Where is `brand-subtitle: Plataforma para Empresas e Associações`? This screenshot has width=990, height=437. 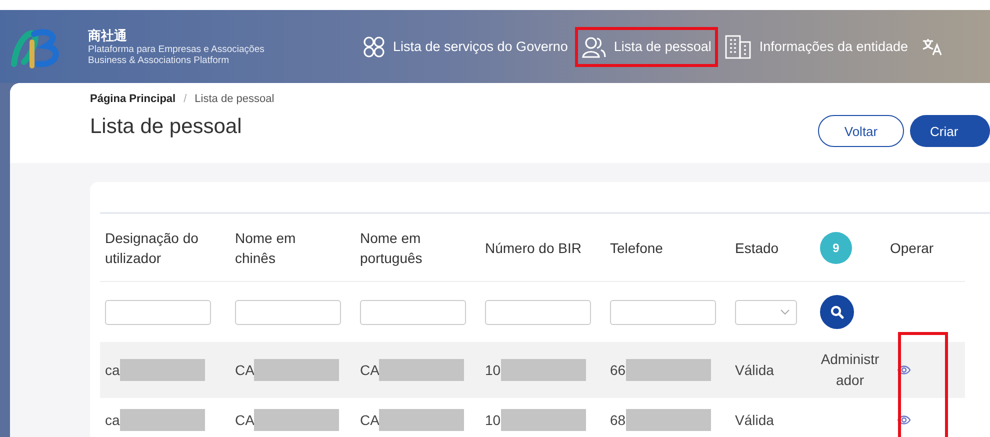 brand-subtitle: Plataforma para Empresas e Associações is located at coordinates (177, 49).